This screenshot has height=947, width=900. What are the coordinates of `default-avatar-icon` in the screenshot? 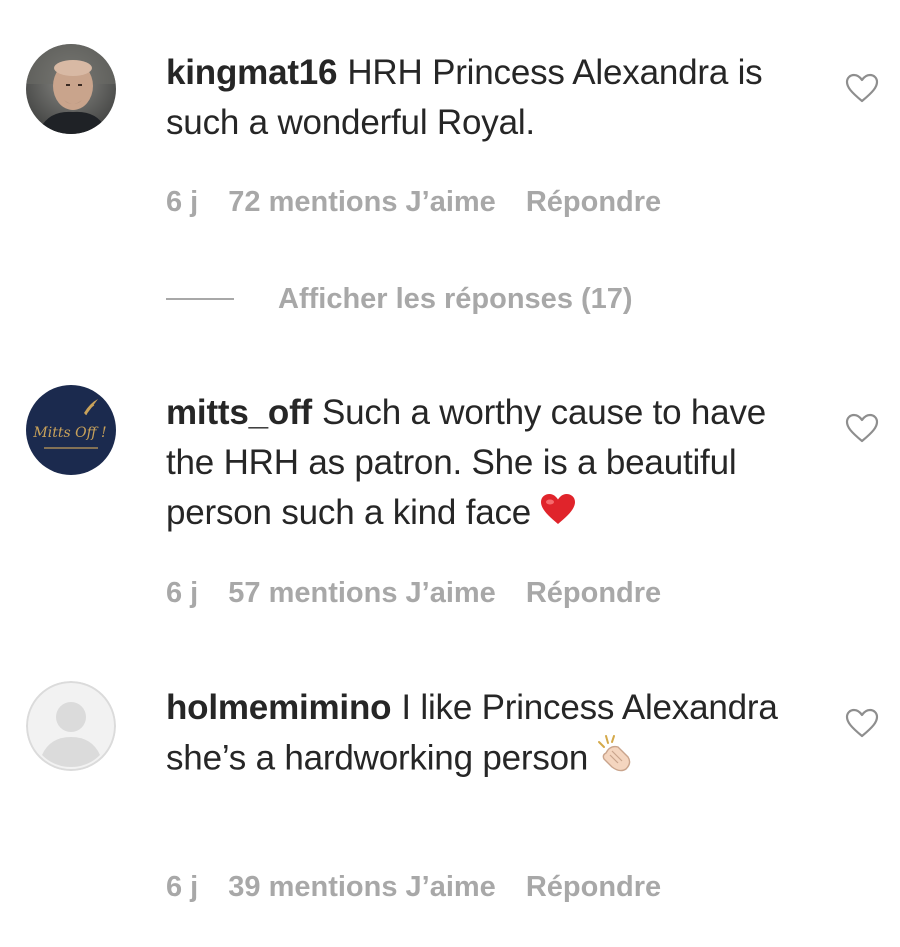 It's located at (71, 726).